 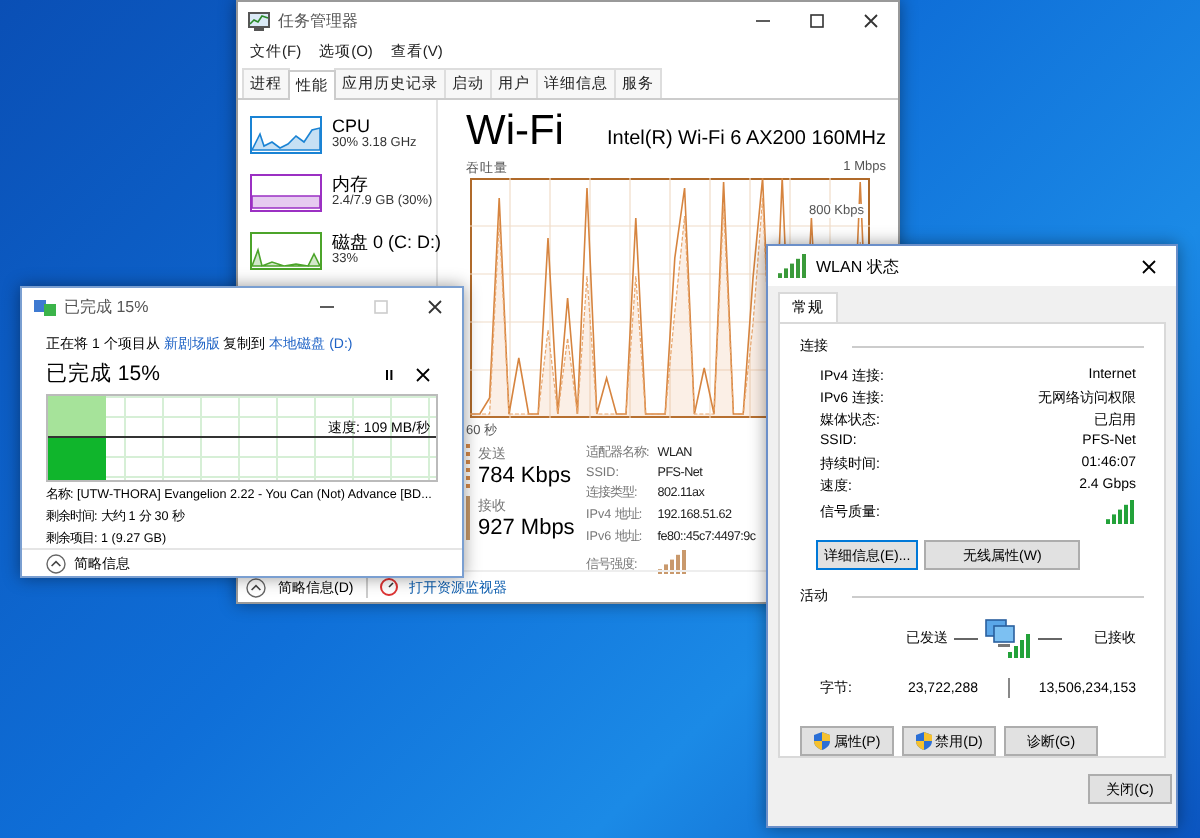 What do you see at coordinates (389, 374) in the screenshot?
I see `pause-icon` at bounding box center [389, 374].